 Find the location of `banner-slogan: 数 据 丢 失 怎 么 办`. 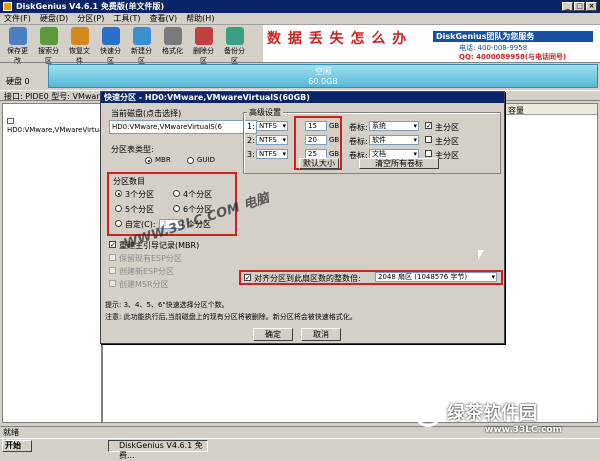

banner-slogan: 数 据 丢 失 怎 么 办 is located at coordinates (337, 39).